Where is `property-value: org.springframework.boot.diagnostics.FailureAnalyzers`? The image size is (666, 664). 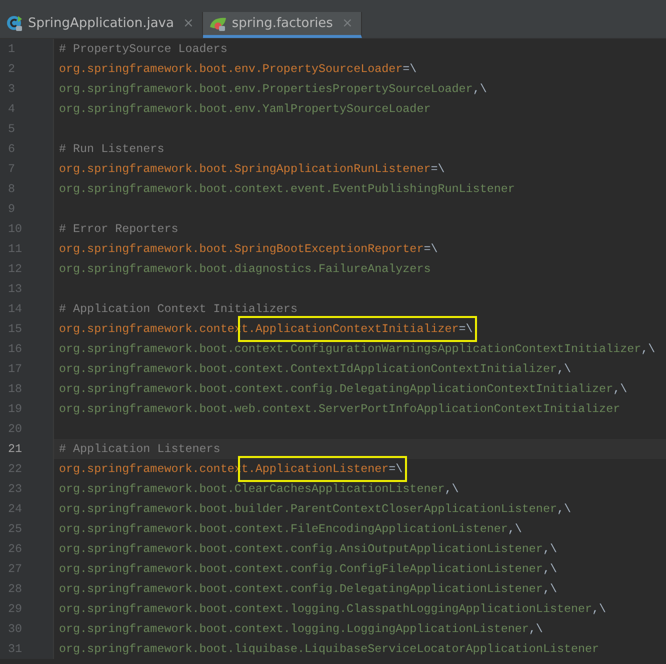 property-value: org.springframework.boot.diagnostics.FailureAnalyzers is located at coordinates (245, 269).